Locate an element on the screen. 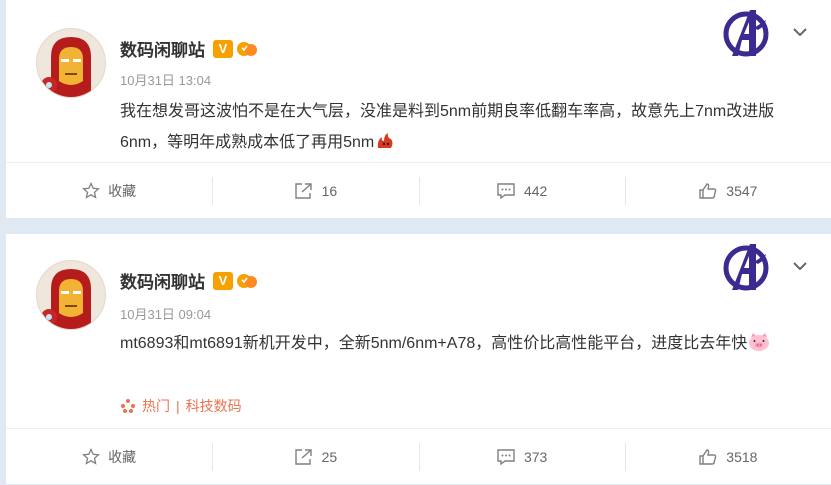  like-count: 3518 is located at coordinates (742, 457).